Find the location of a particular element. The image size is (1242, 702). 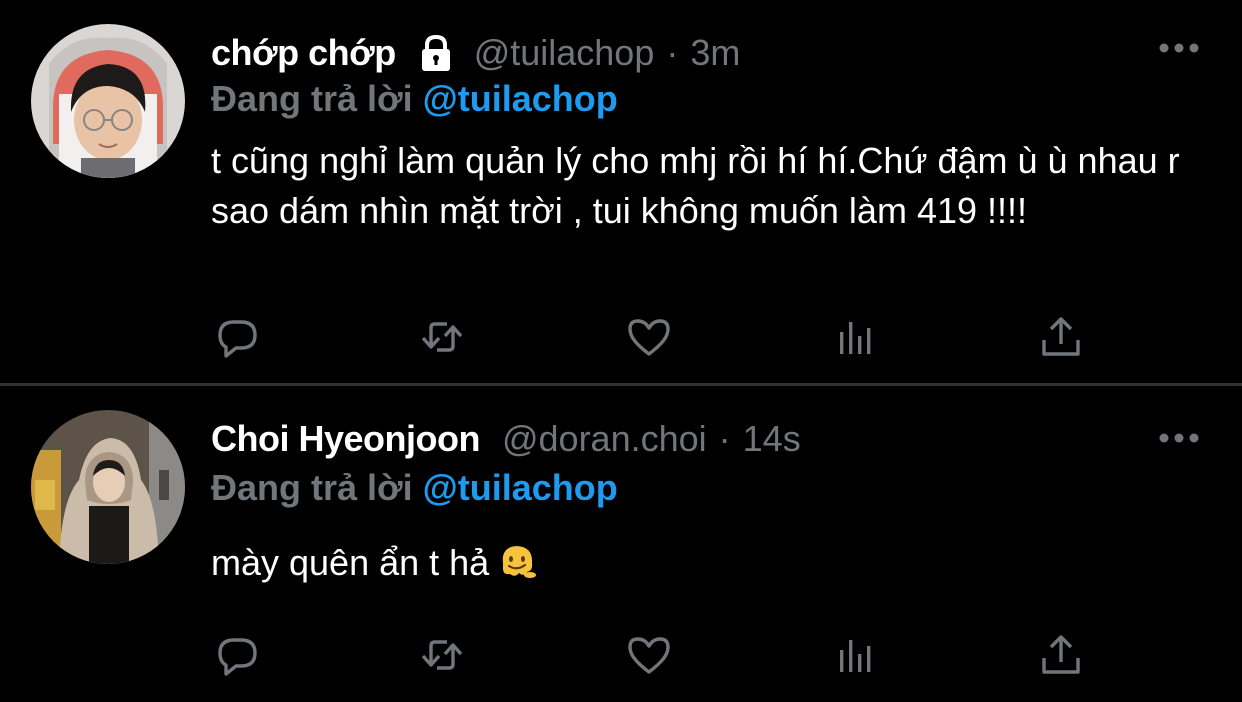

tweet-text: mày quên ẩn t hả is located at coordinates (711, 563).